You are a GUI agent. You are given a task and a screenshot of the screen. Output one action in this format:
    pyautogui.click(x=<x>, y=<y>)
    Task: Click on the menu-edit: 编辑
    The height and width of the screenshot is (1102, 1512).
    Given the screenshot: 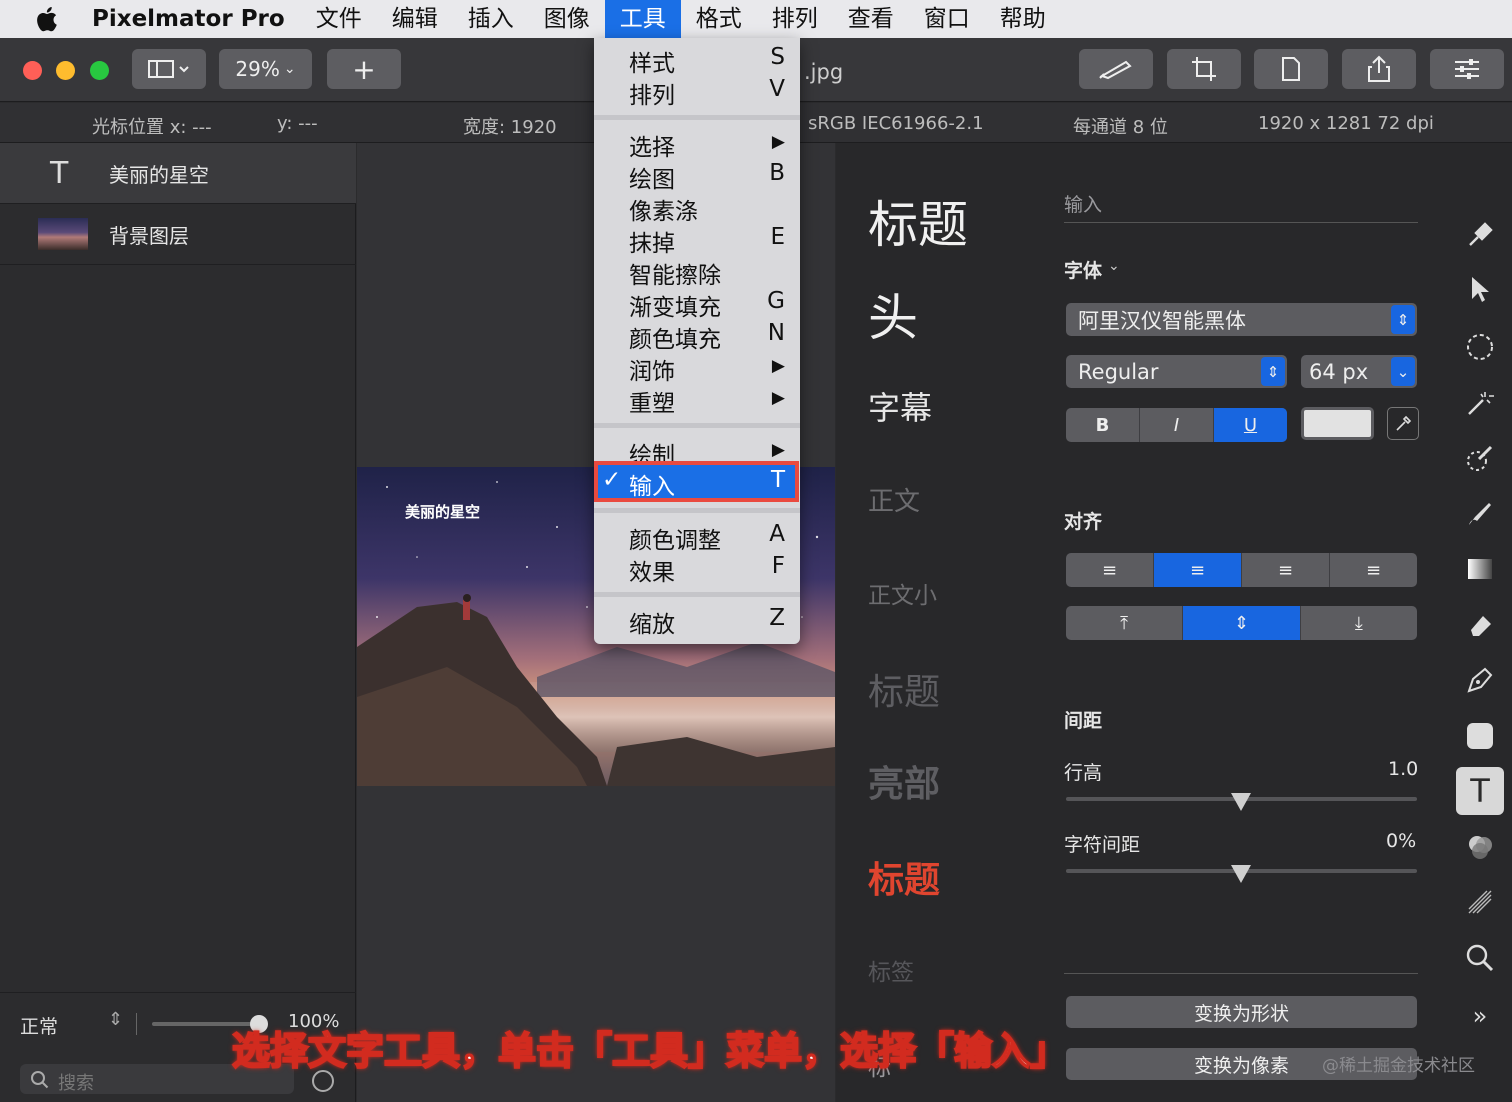 What is the action you would take?
    pyautogui.click(x=415, y=19)
    